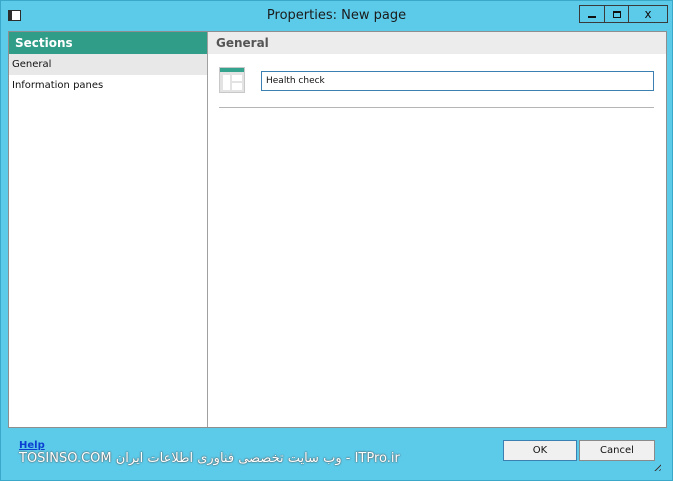 The height and width of the screenshot is (481, 673). Describe the element at coordinates (108, 85) in the screenshot. I see `sidebar-item-information-panes: Information panes` at that location.